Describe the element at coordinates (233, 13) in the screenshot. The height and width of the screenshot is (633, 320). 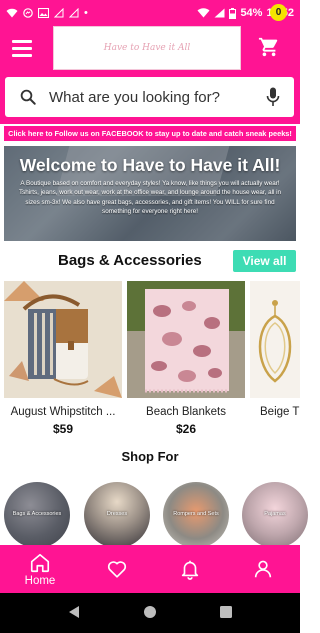
I see `battery-icon` at that location.